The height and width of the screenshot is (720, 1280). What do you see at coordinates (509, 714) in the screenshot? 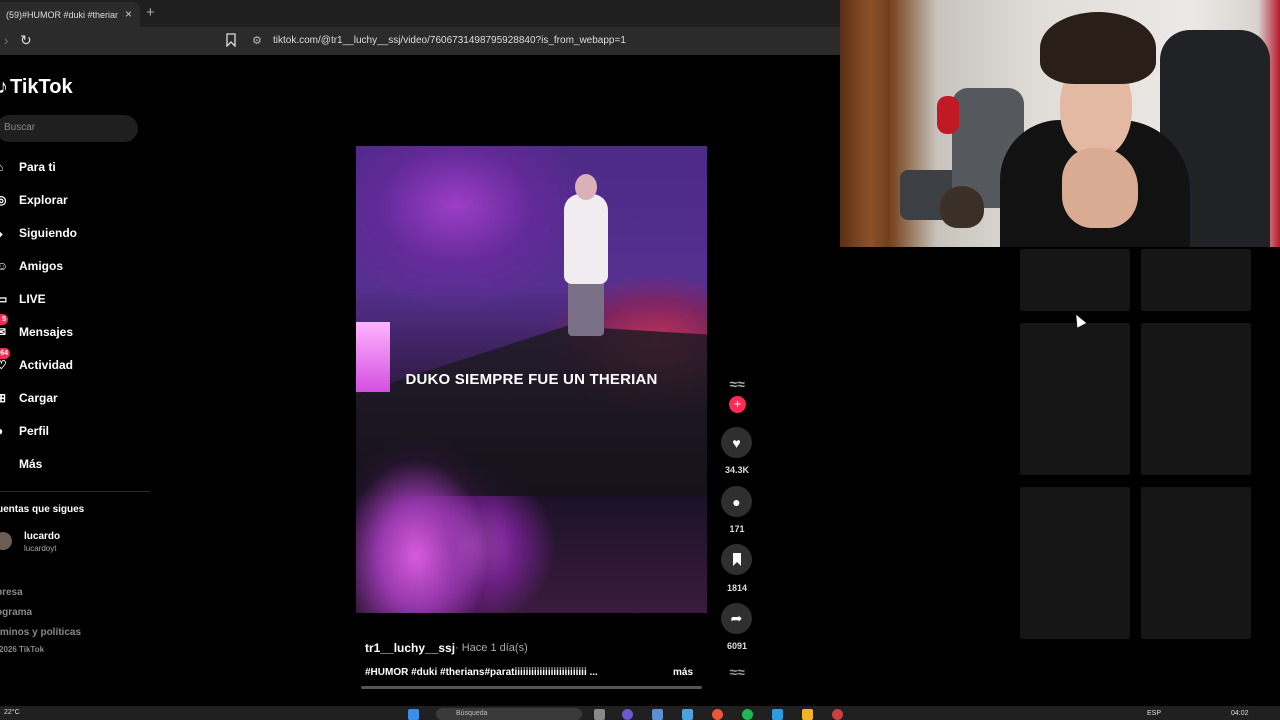
I see `taskbar-search: Búsqueda` at bounding box center [509, 714].